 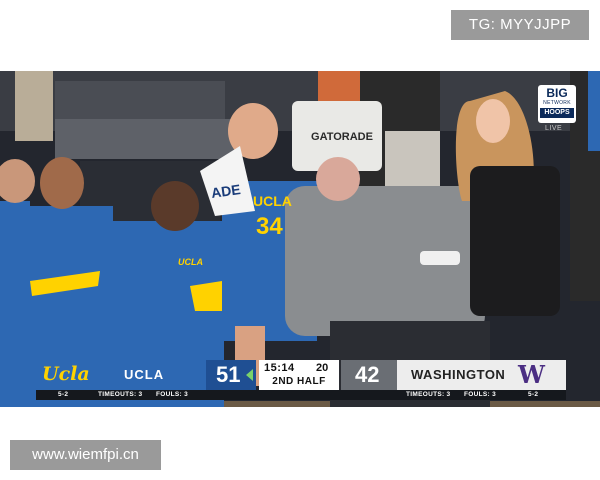 I want to click on jersey-text: UCLA, so click(x=272, y=201).